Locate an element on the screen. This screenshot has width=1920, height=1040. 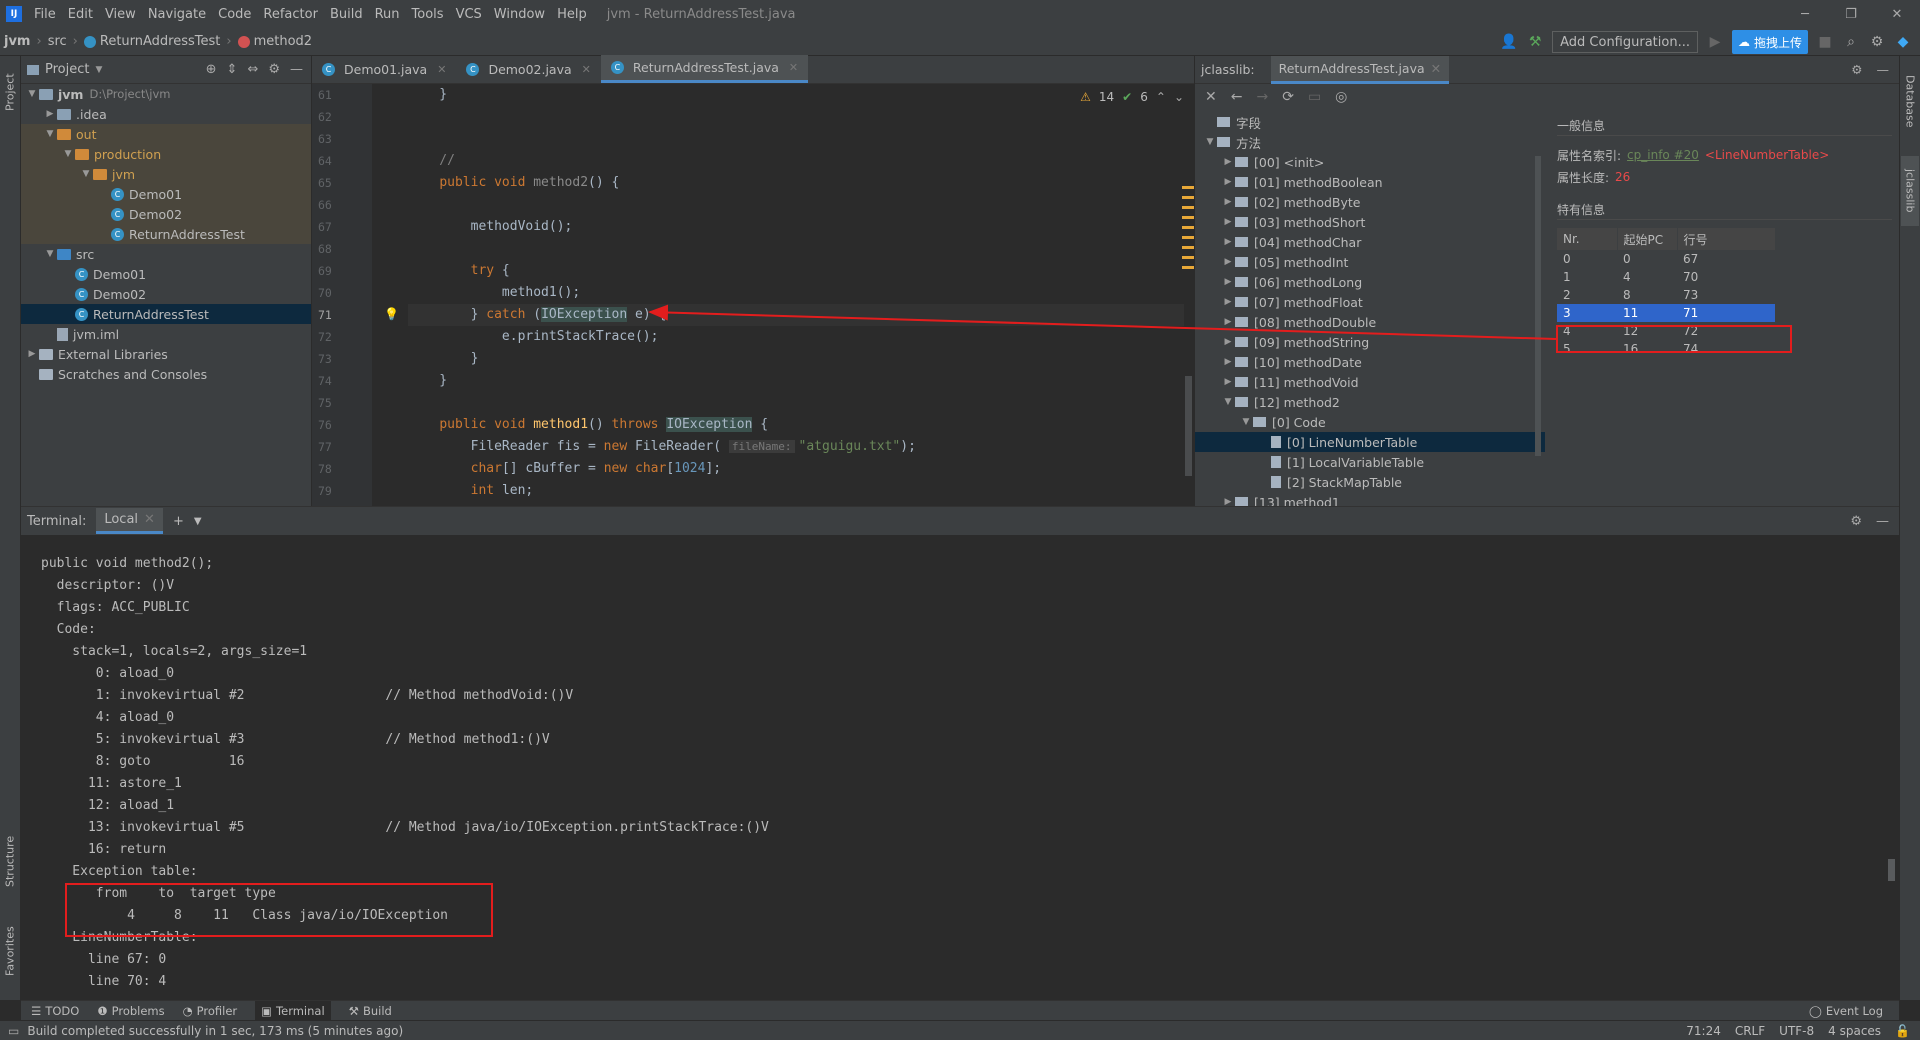
jclasslib-tree-scrollbar is located at coordinates (1538, 306).